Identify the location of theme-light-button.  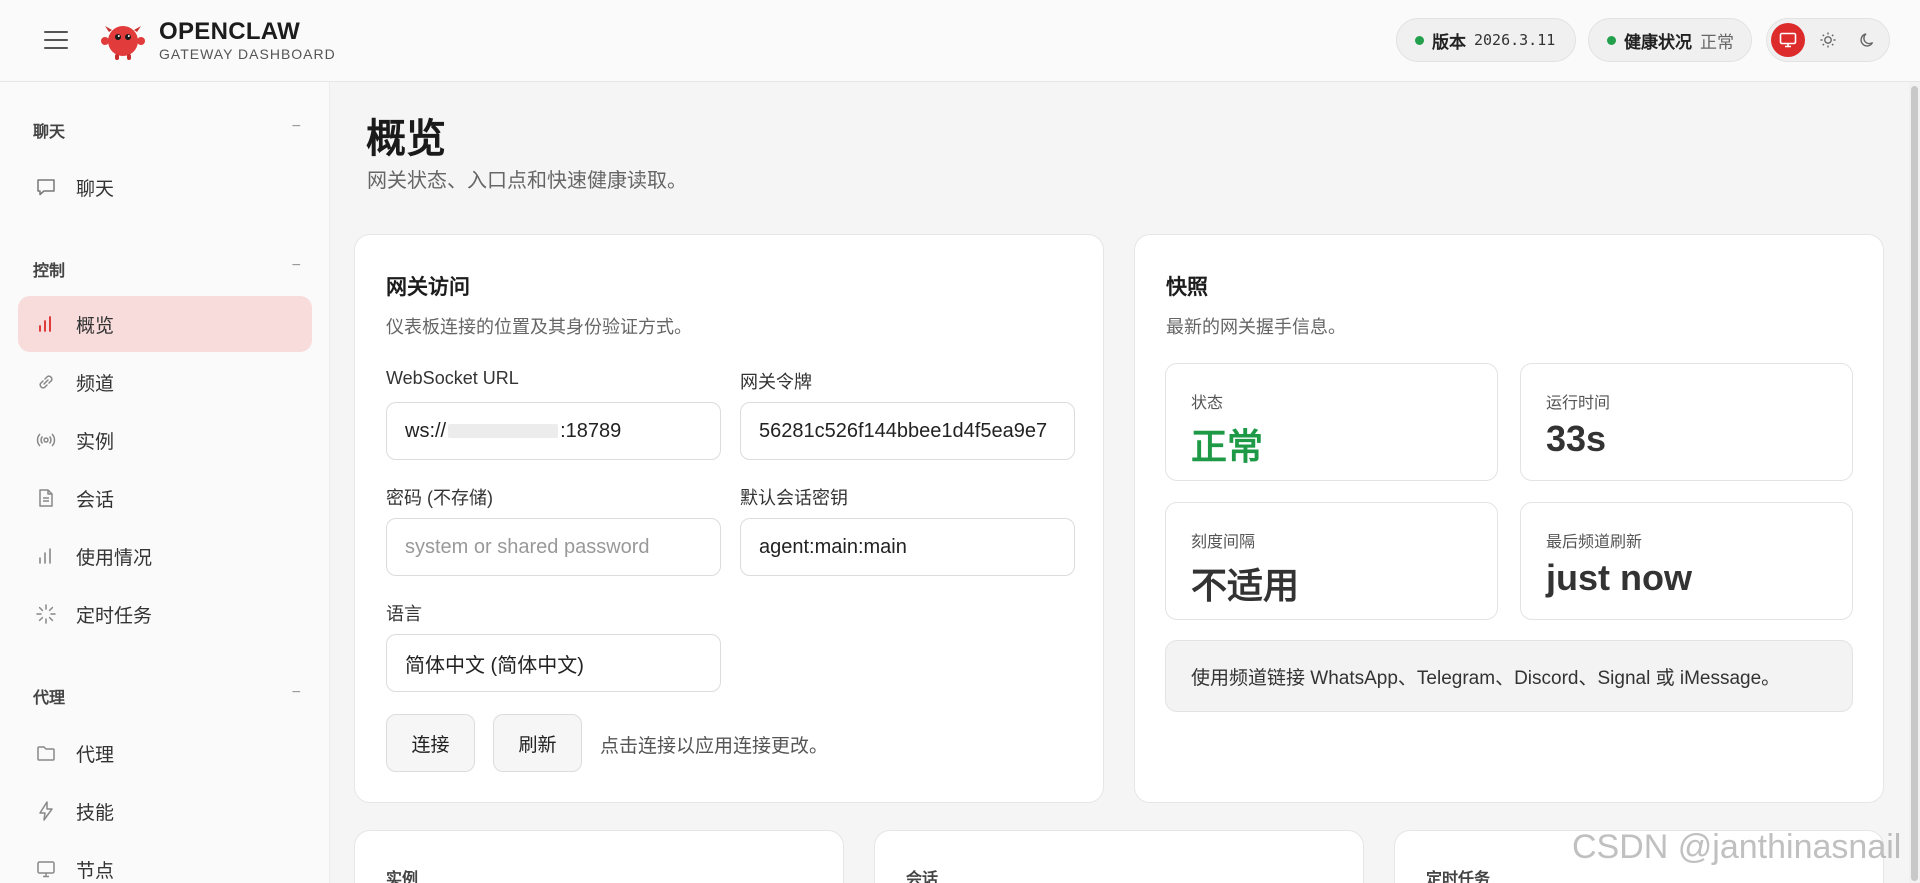
(1828, 40).